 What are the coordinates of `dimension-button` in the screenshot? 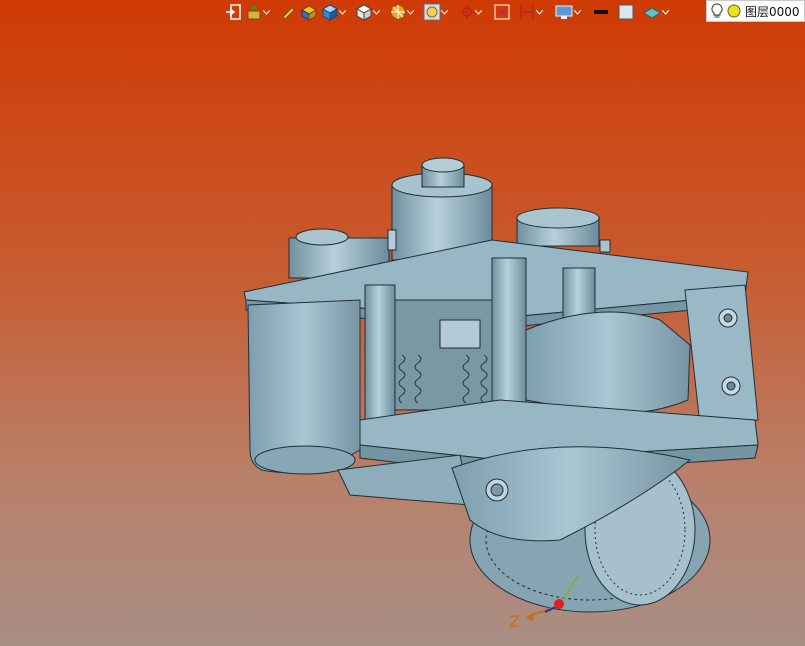 It's located at (530, 12).